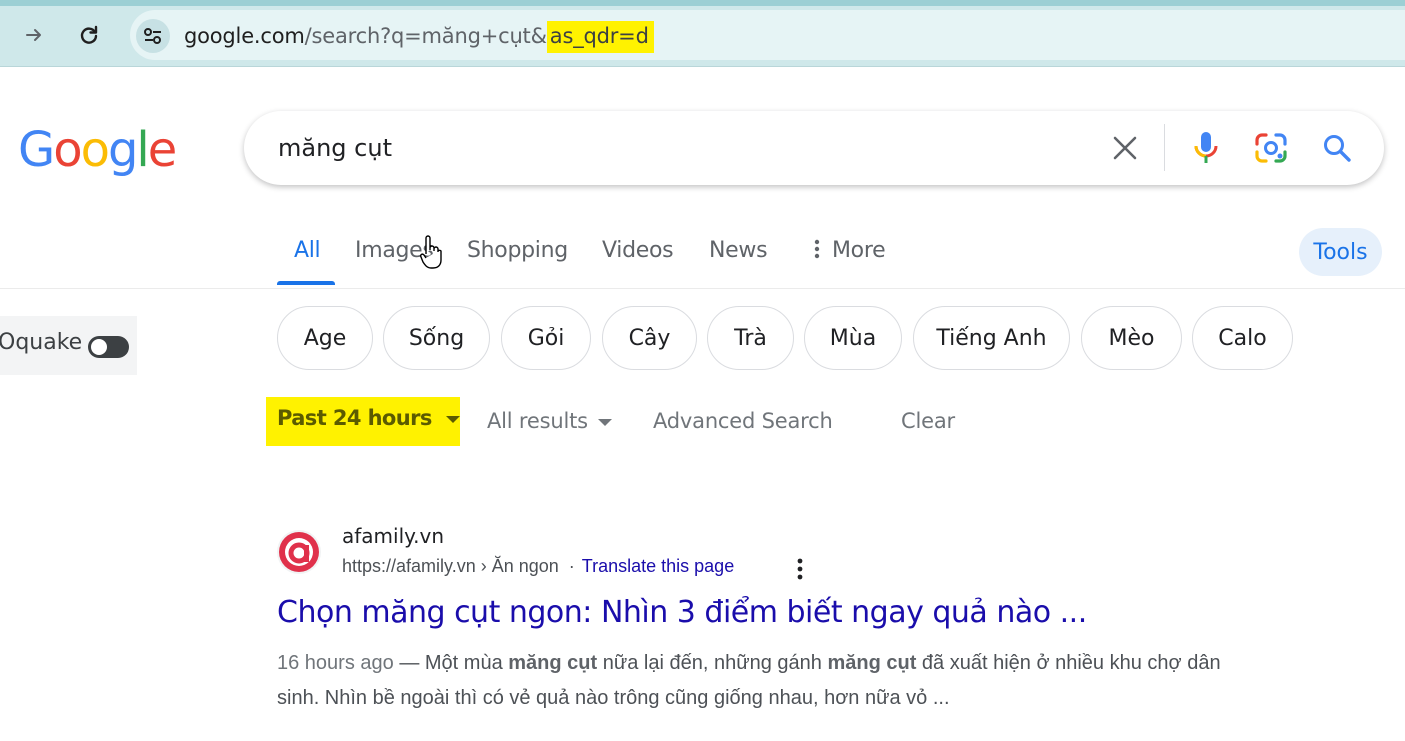 Image resolution: width=1405 pixels, height=741 pixels. Describe the element at coordinates (307, 251) in the screenshot. I see `tab-all: All` at that location.